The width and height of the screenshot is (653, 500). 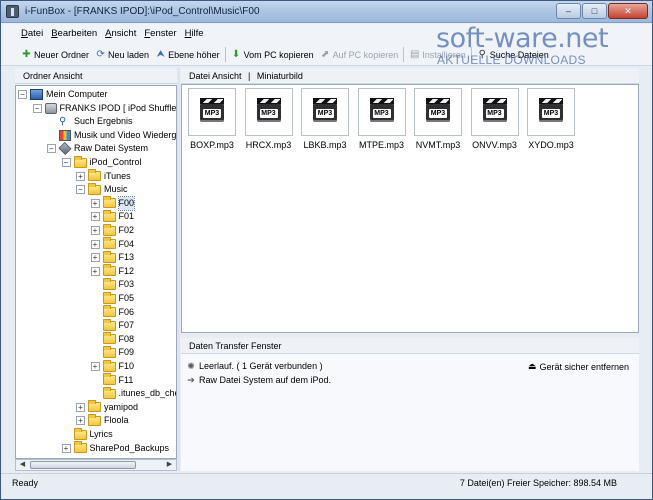 What do you see at coordinates (414, 54) in the screenshot?
I see `install-icon: ▤` at bounding box center [414, 54].